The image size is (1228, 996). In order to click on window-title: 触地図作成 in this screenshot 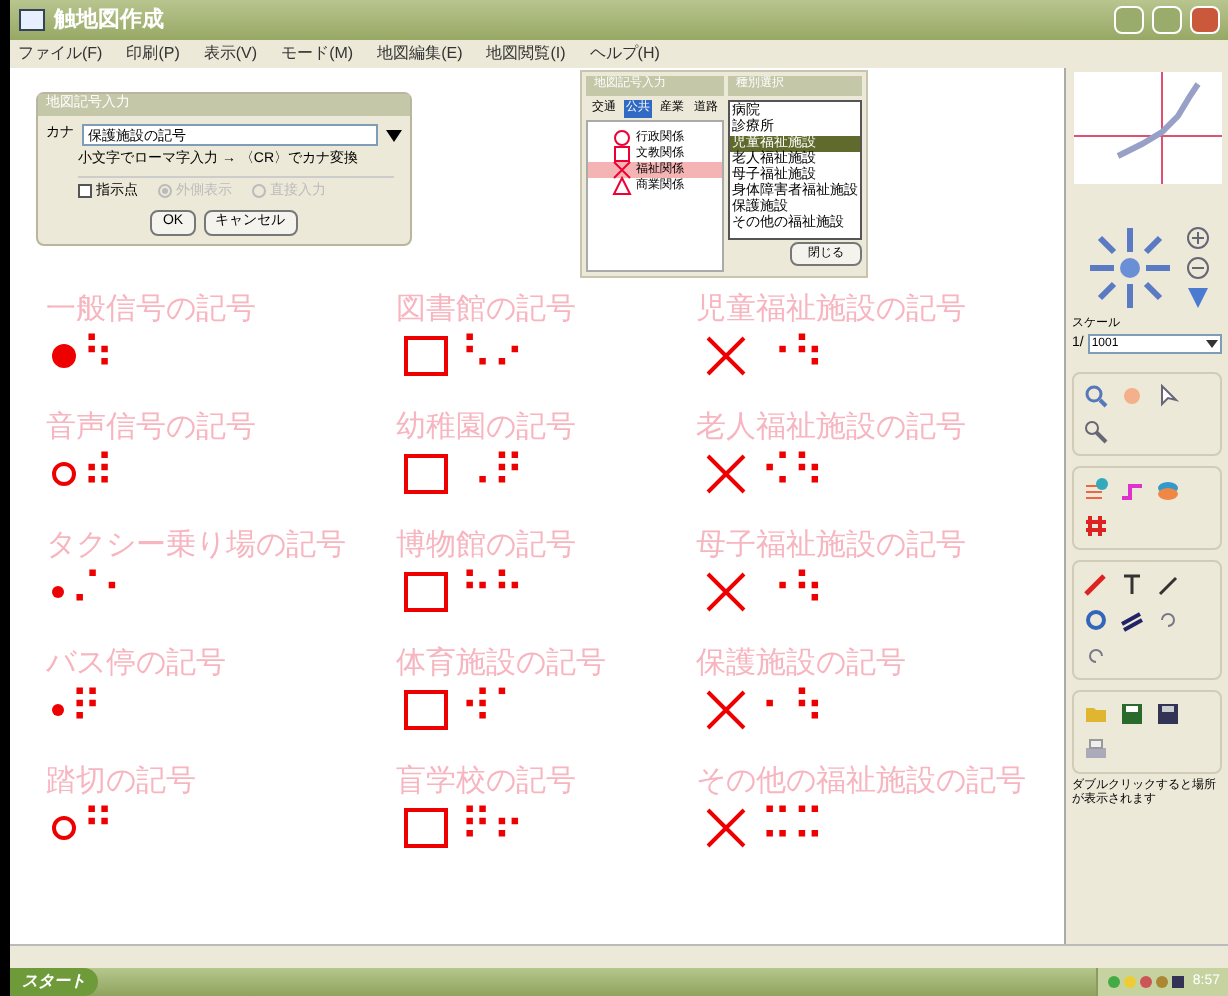, I will do `click(109, 20)`.